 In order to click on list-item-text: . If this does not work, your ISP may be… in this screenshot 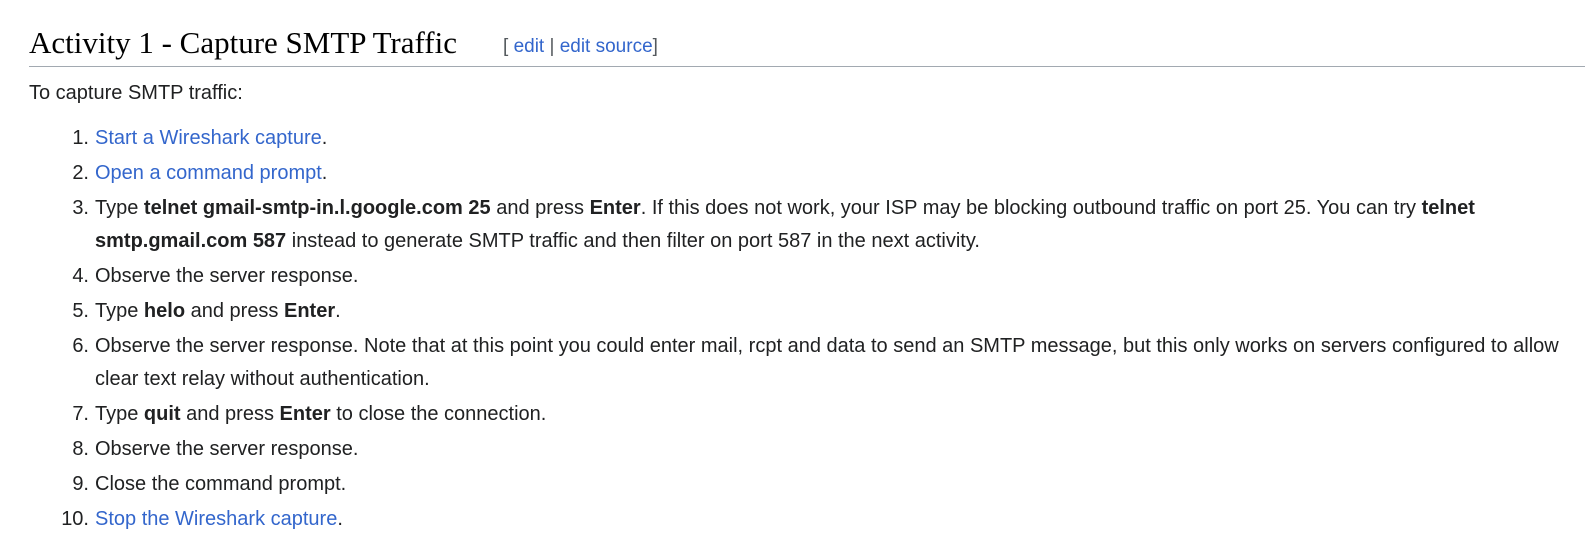, I will do `click(1031, 208)`.